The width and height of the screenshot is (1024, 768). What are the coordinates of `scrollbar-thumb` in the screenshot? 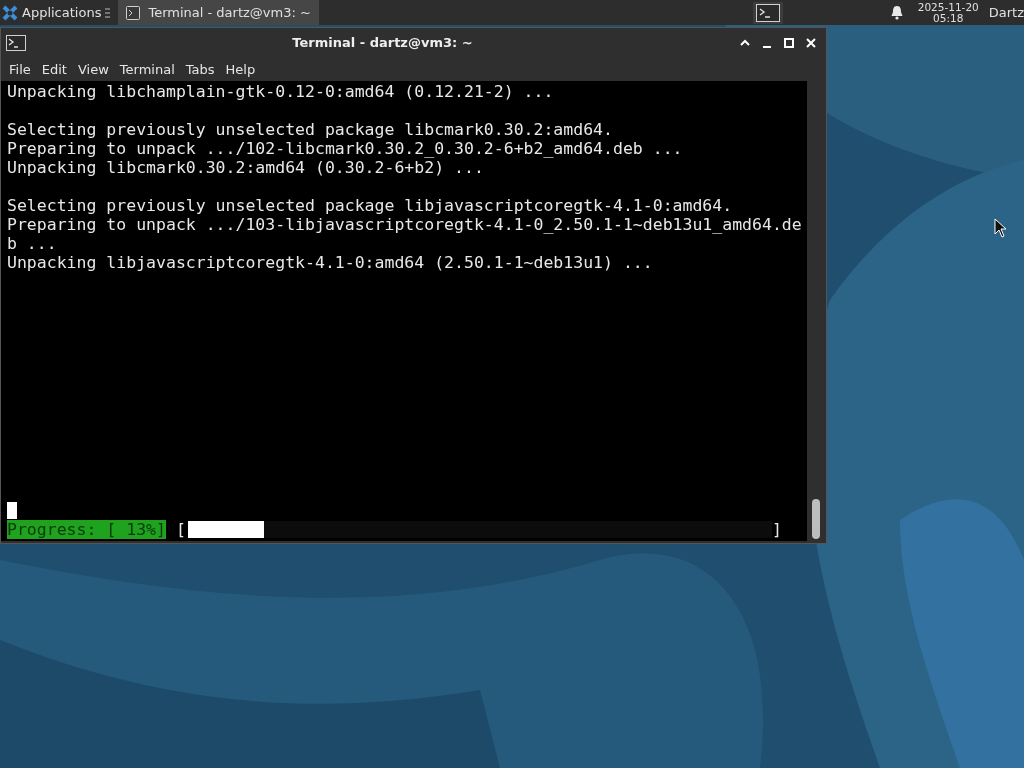 It's located at (815, 519).